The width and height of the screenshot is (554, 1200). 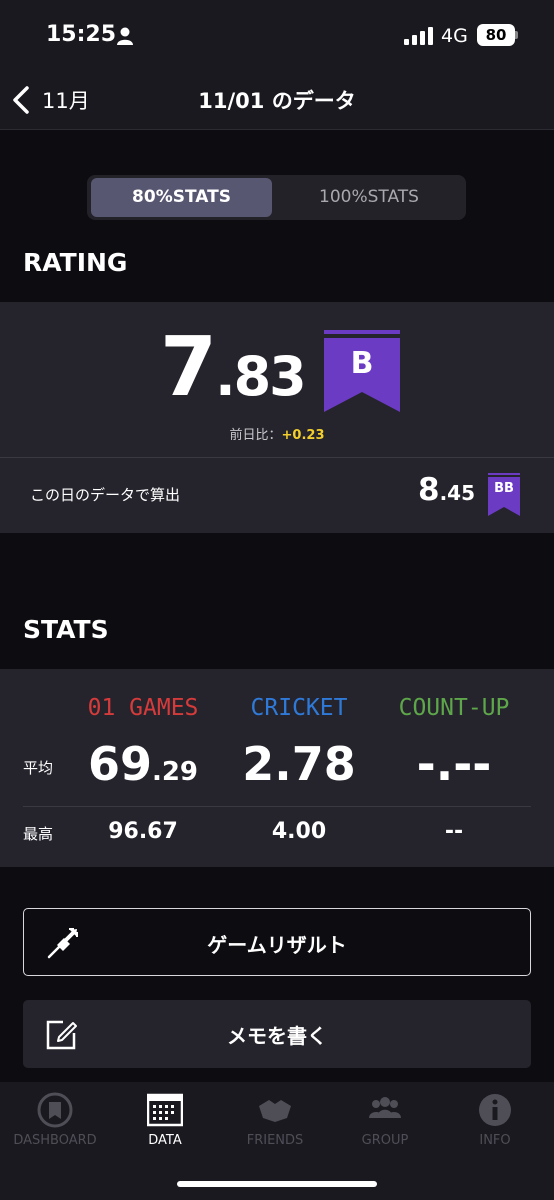 What do you see at coordinates (125, 36) in the screenshot?
I see `person-icon` at bounding box center [125, 36].